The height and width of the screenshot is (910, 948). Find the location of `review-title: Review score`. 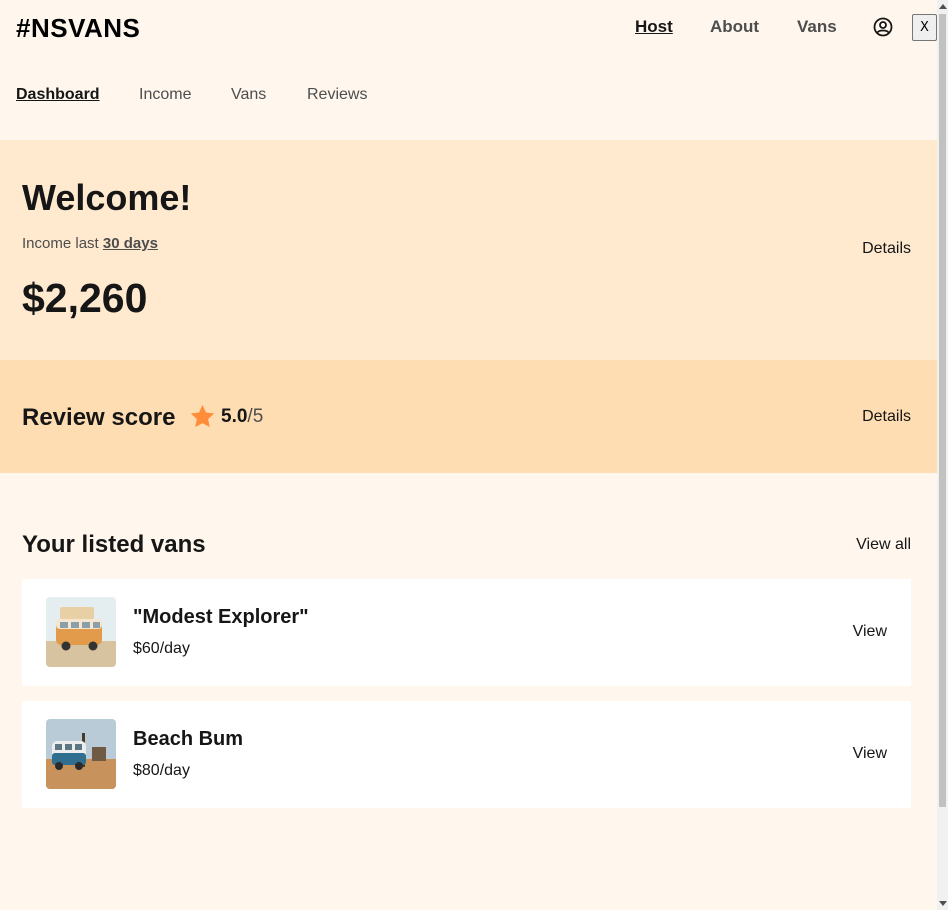

review-title: Review score is located at coordinates (99, 417).